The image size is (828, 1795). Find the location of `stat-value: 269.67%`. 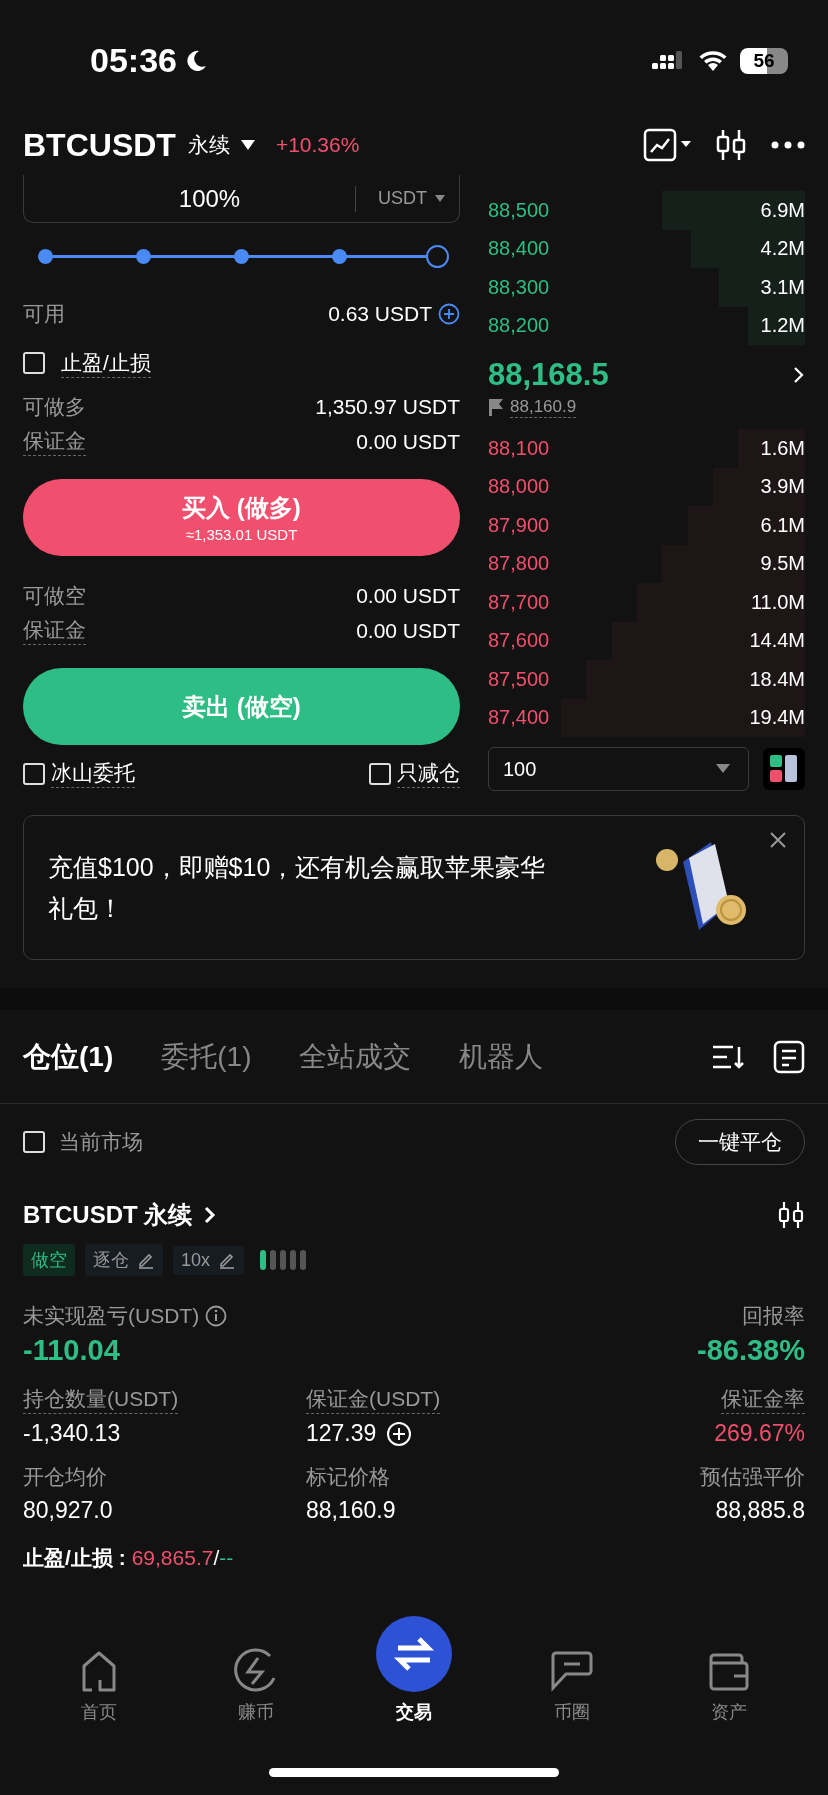

stat-value: 269.67% is located at coordinates (759, 1433).